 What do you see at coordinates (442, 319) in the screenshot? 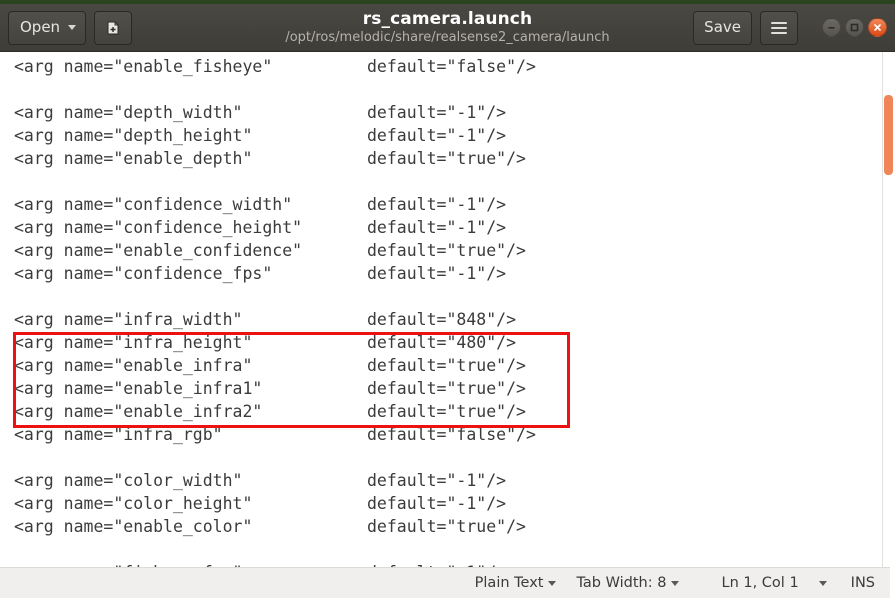
I see `code-line-value: default="848"/>` at bounding box center [442, 319].